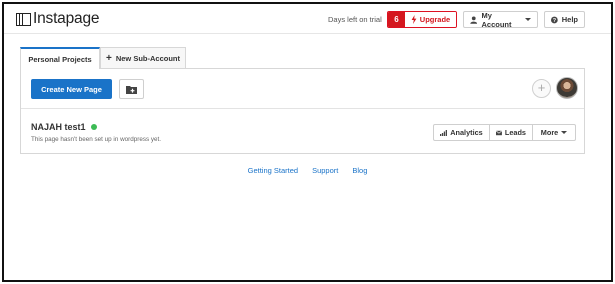 This screenshot has width=615, height=284. Describe the element at coordinates (58, 127) in the screenshot. I see `page-name-label: NAJAH test1` at that location.